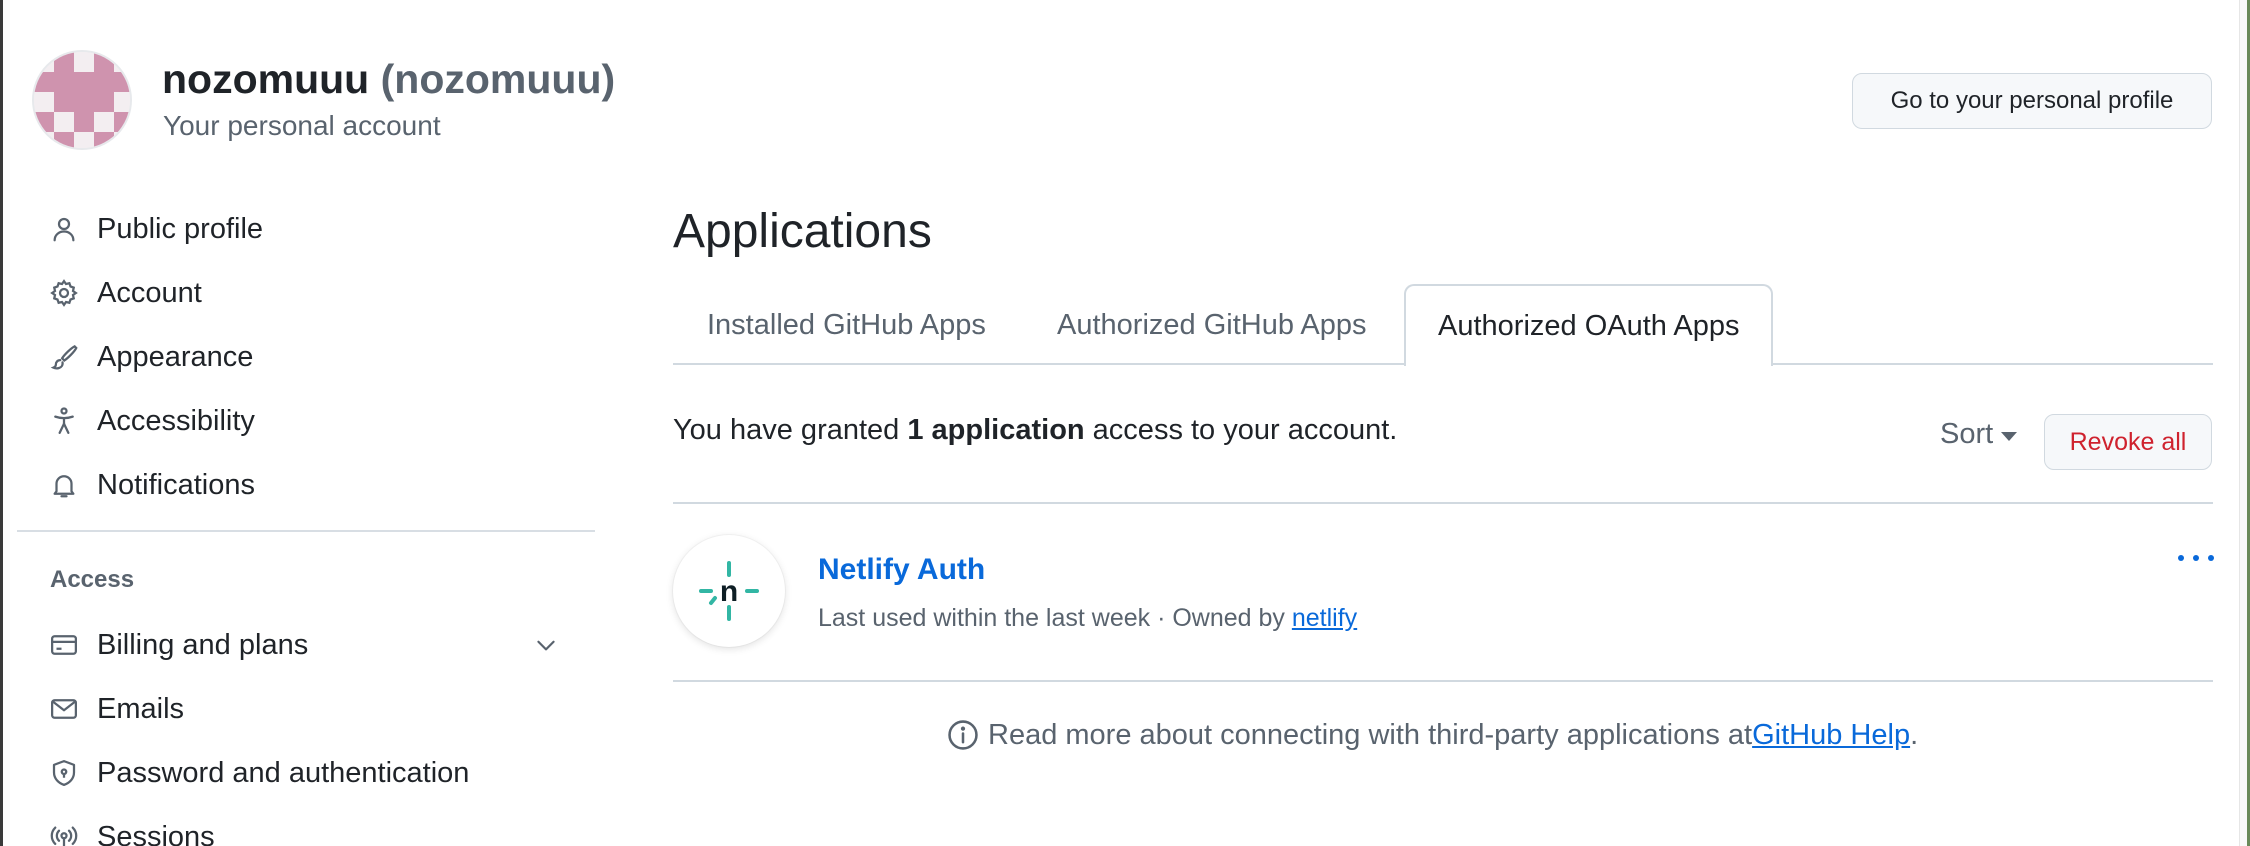  I want to click on sidebar-heading-access: Access, so click(92, 579).